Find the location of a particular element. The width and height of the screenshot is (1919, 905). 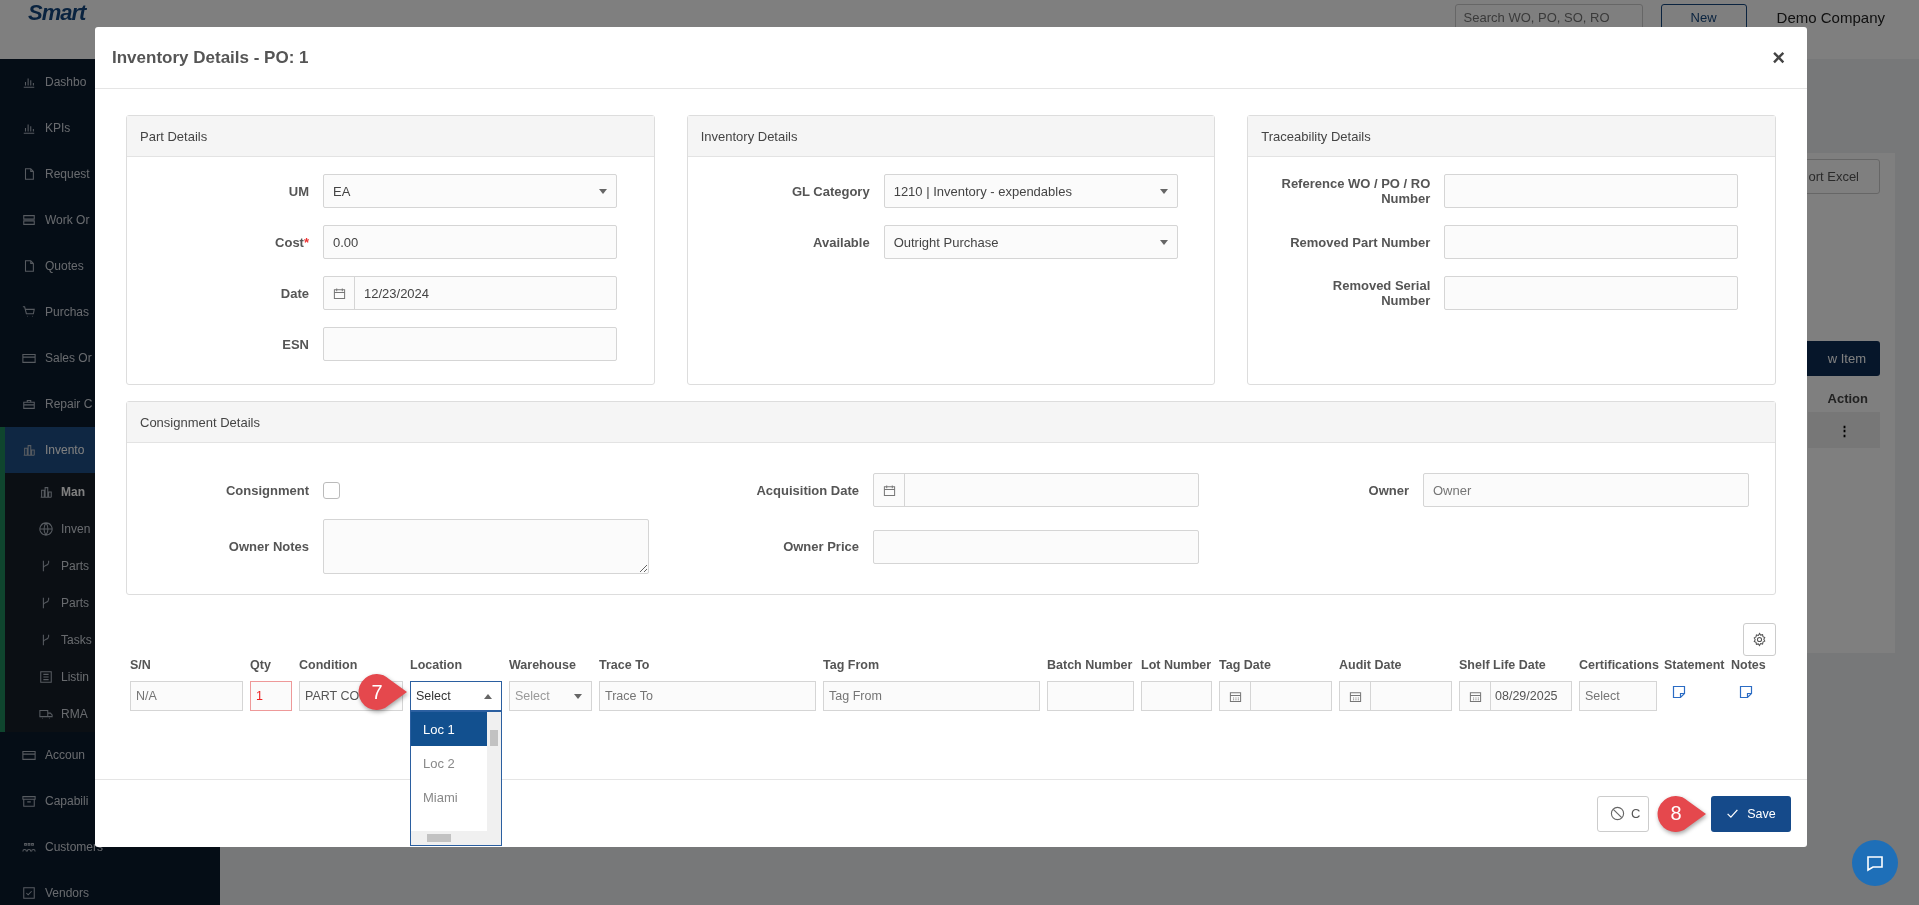

field-label: GL Category is located at coordinates (830, 191).